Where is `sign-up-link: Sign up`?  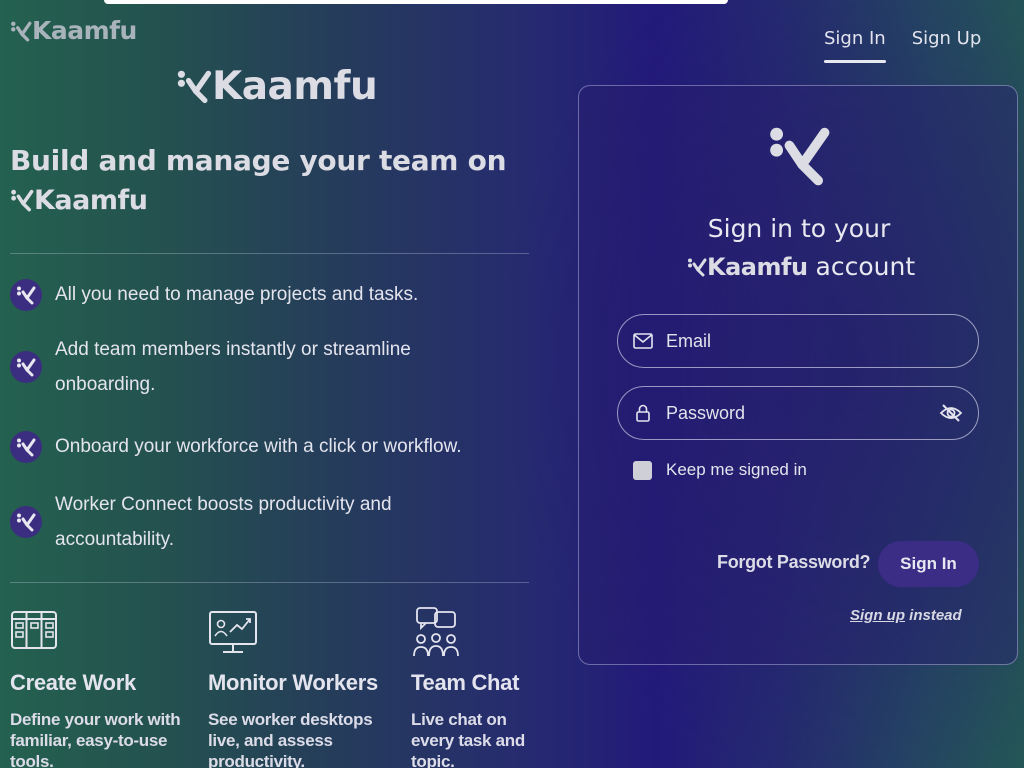
sign-up-link: Sign up is located at coordinates (877, 615).